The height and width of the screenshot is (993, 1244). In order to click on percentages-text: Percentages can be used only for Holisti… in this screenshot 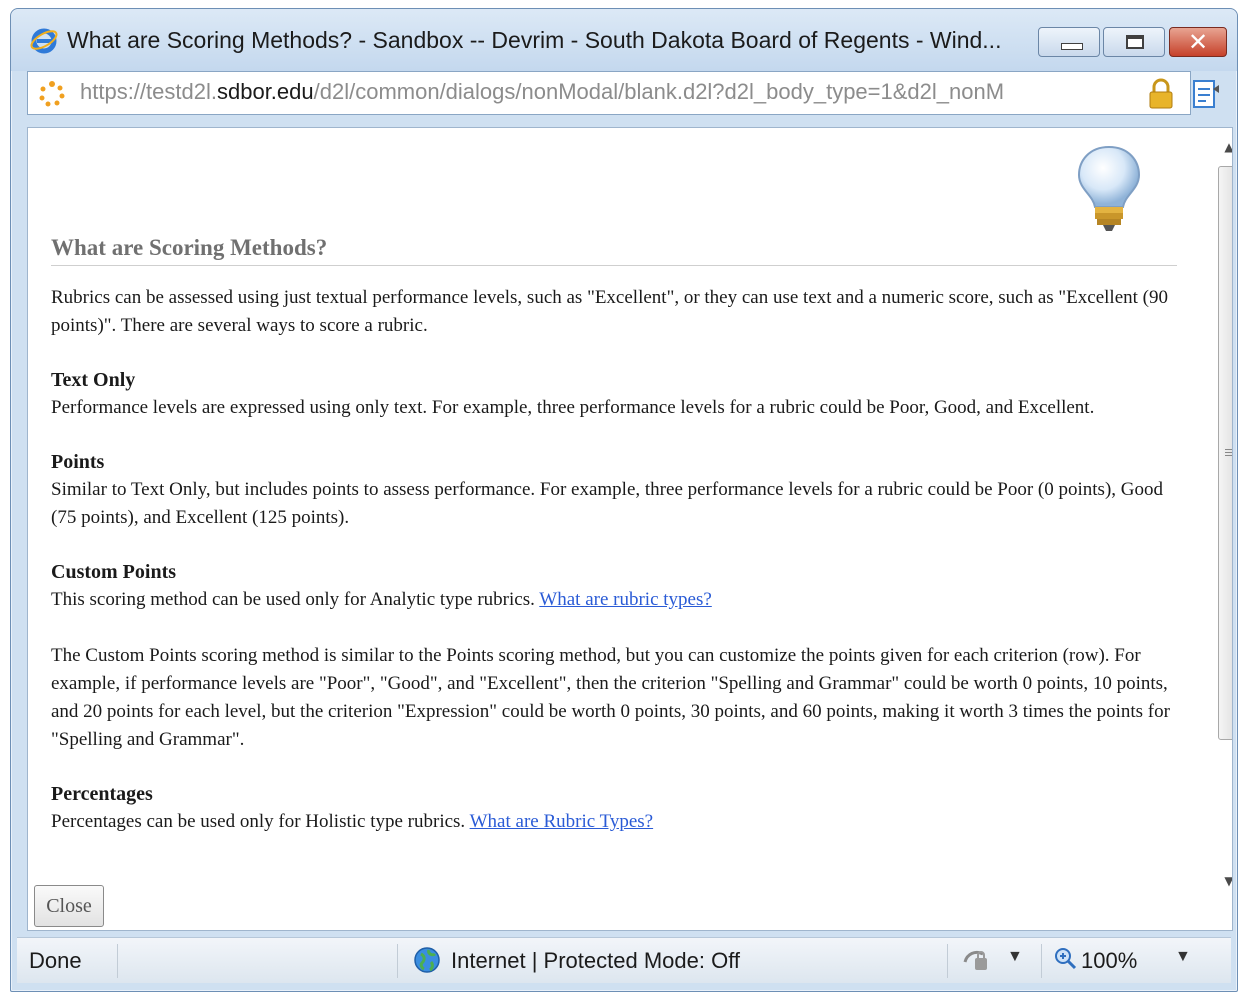, I will do `click(258, 821)`.